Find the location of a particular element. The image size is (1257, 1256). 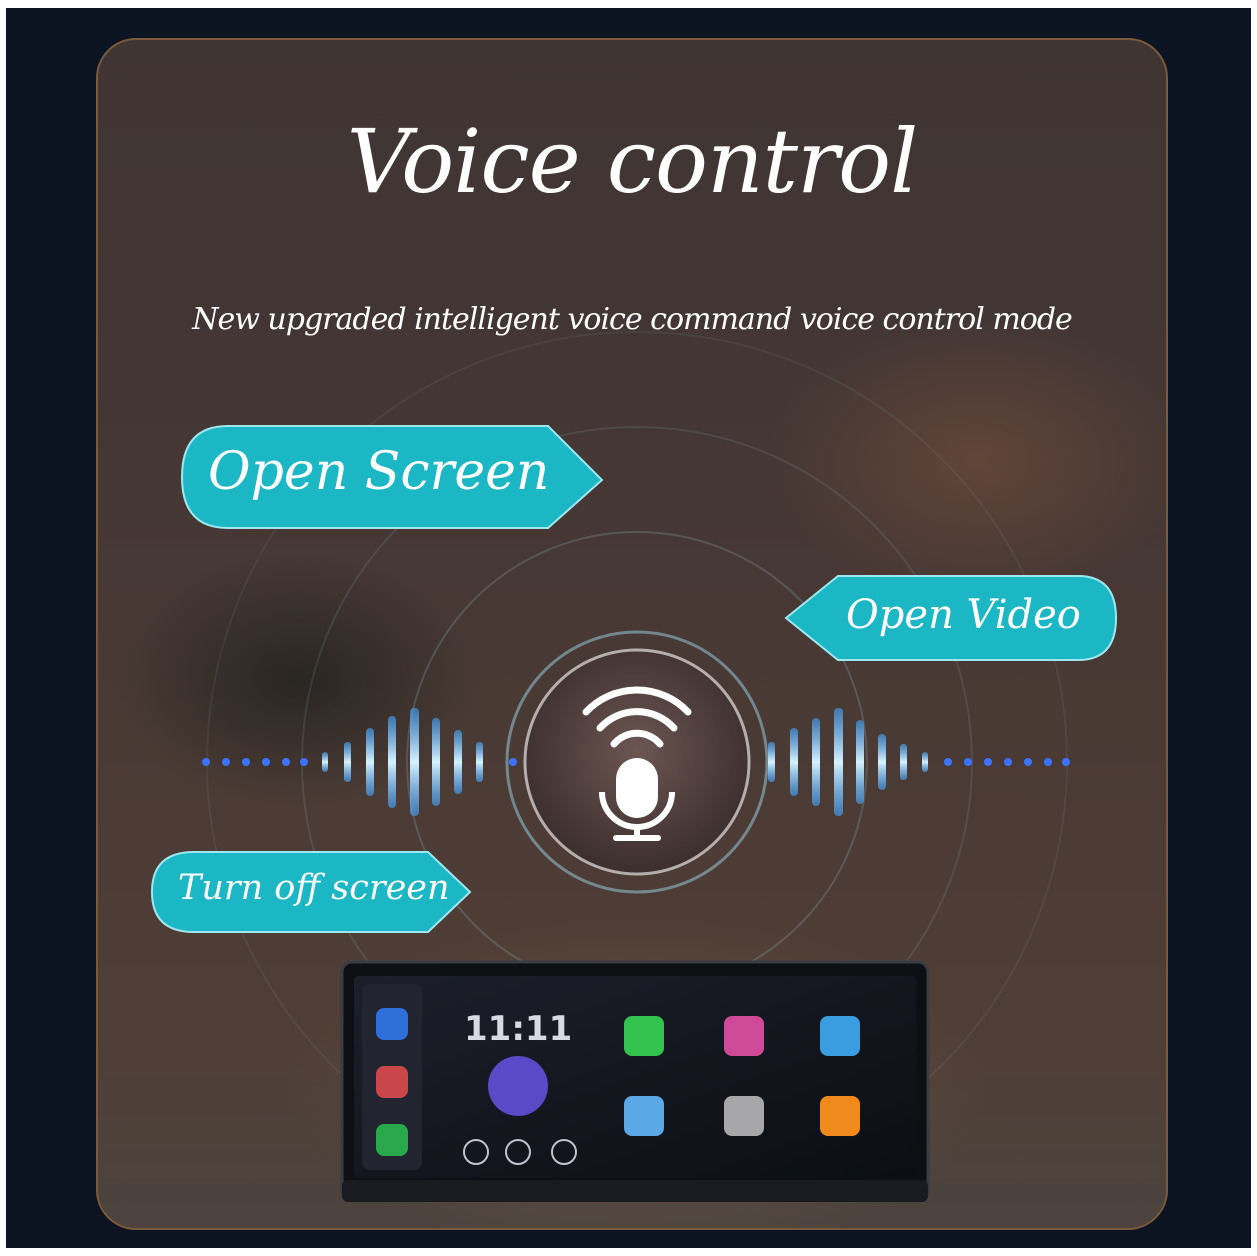

waveform-right is located at coordinates (848, 762).